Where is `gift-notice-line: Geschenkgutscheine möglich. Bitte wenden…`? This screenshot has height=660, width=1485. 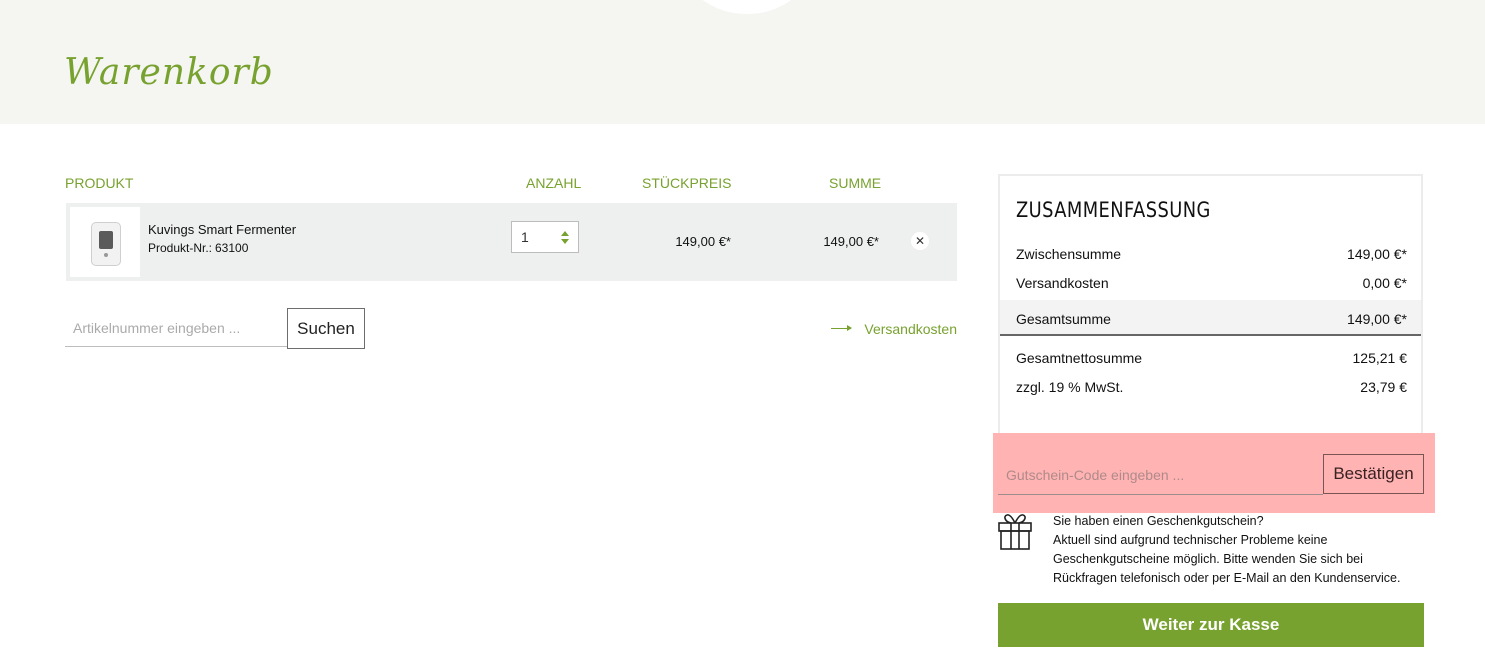
gift-notice-line: Geschenkgutscheine möglich. Bitte wenden… is located at coordinates (1208, 559).